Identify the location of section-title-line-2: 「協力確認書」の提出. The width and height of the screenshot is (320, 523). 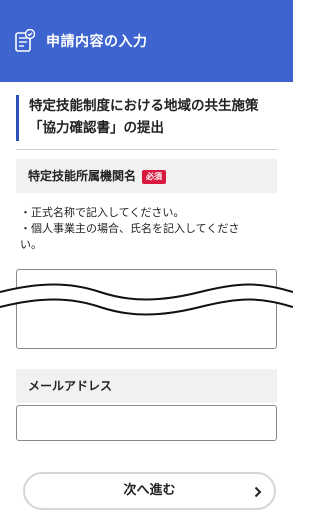
(96, 128).